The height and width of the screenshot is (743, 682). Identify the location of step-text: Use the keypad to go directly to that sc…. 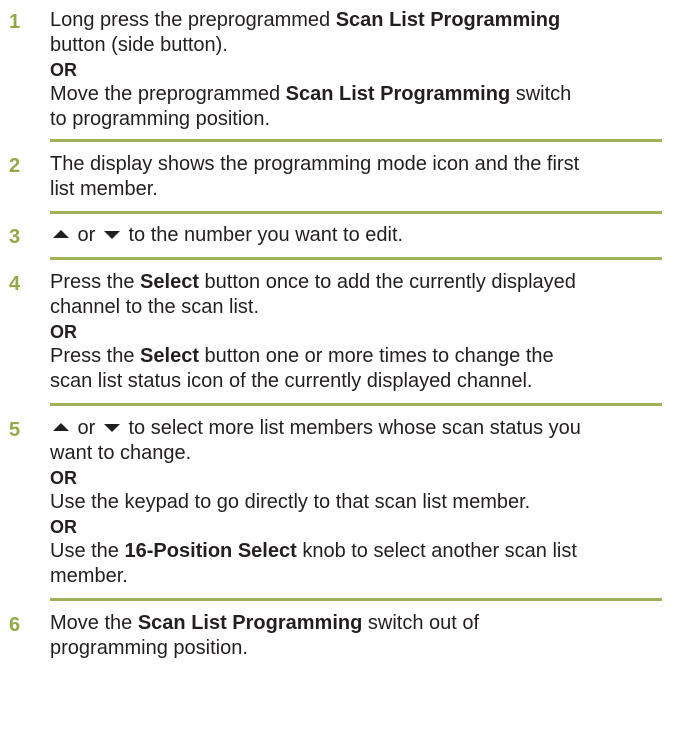
(290, 502).